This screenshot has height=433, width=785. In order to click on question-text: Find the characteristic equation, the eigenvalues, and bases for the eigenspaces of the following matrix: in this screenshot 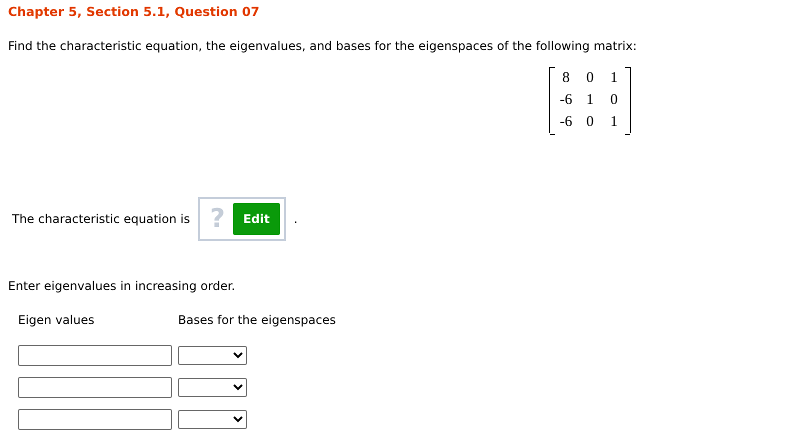, I will do `click(323, 46)`.